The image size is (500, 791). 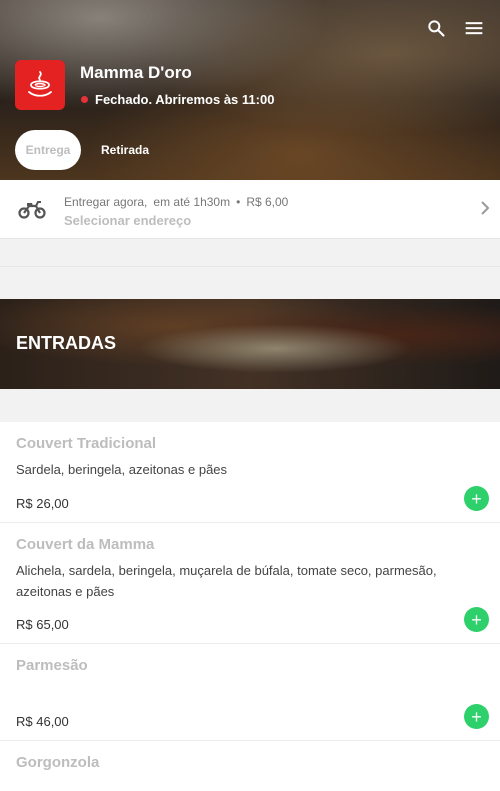 What do you see at coordinates (250, 209) in the screenshot?
I see `delivery-info-bar` at bounding box center [250, 209].